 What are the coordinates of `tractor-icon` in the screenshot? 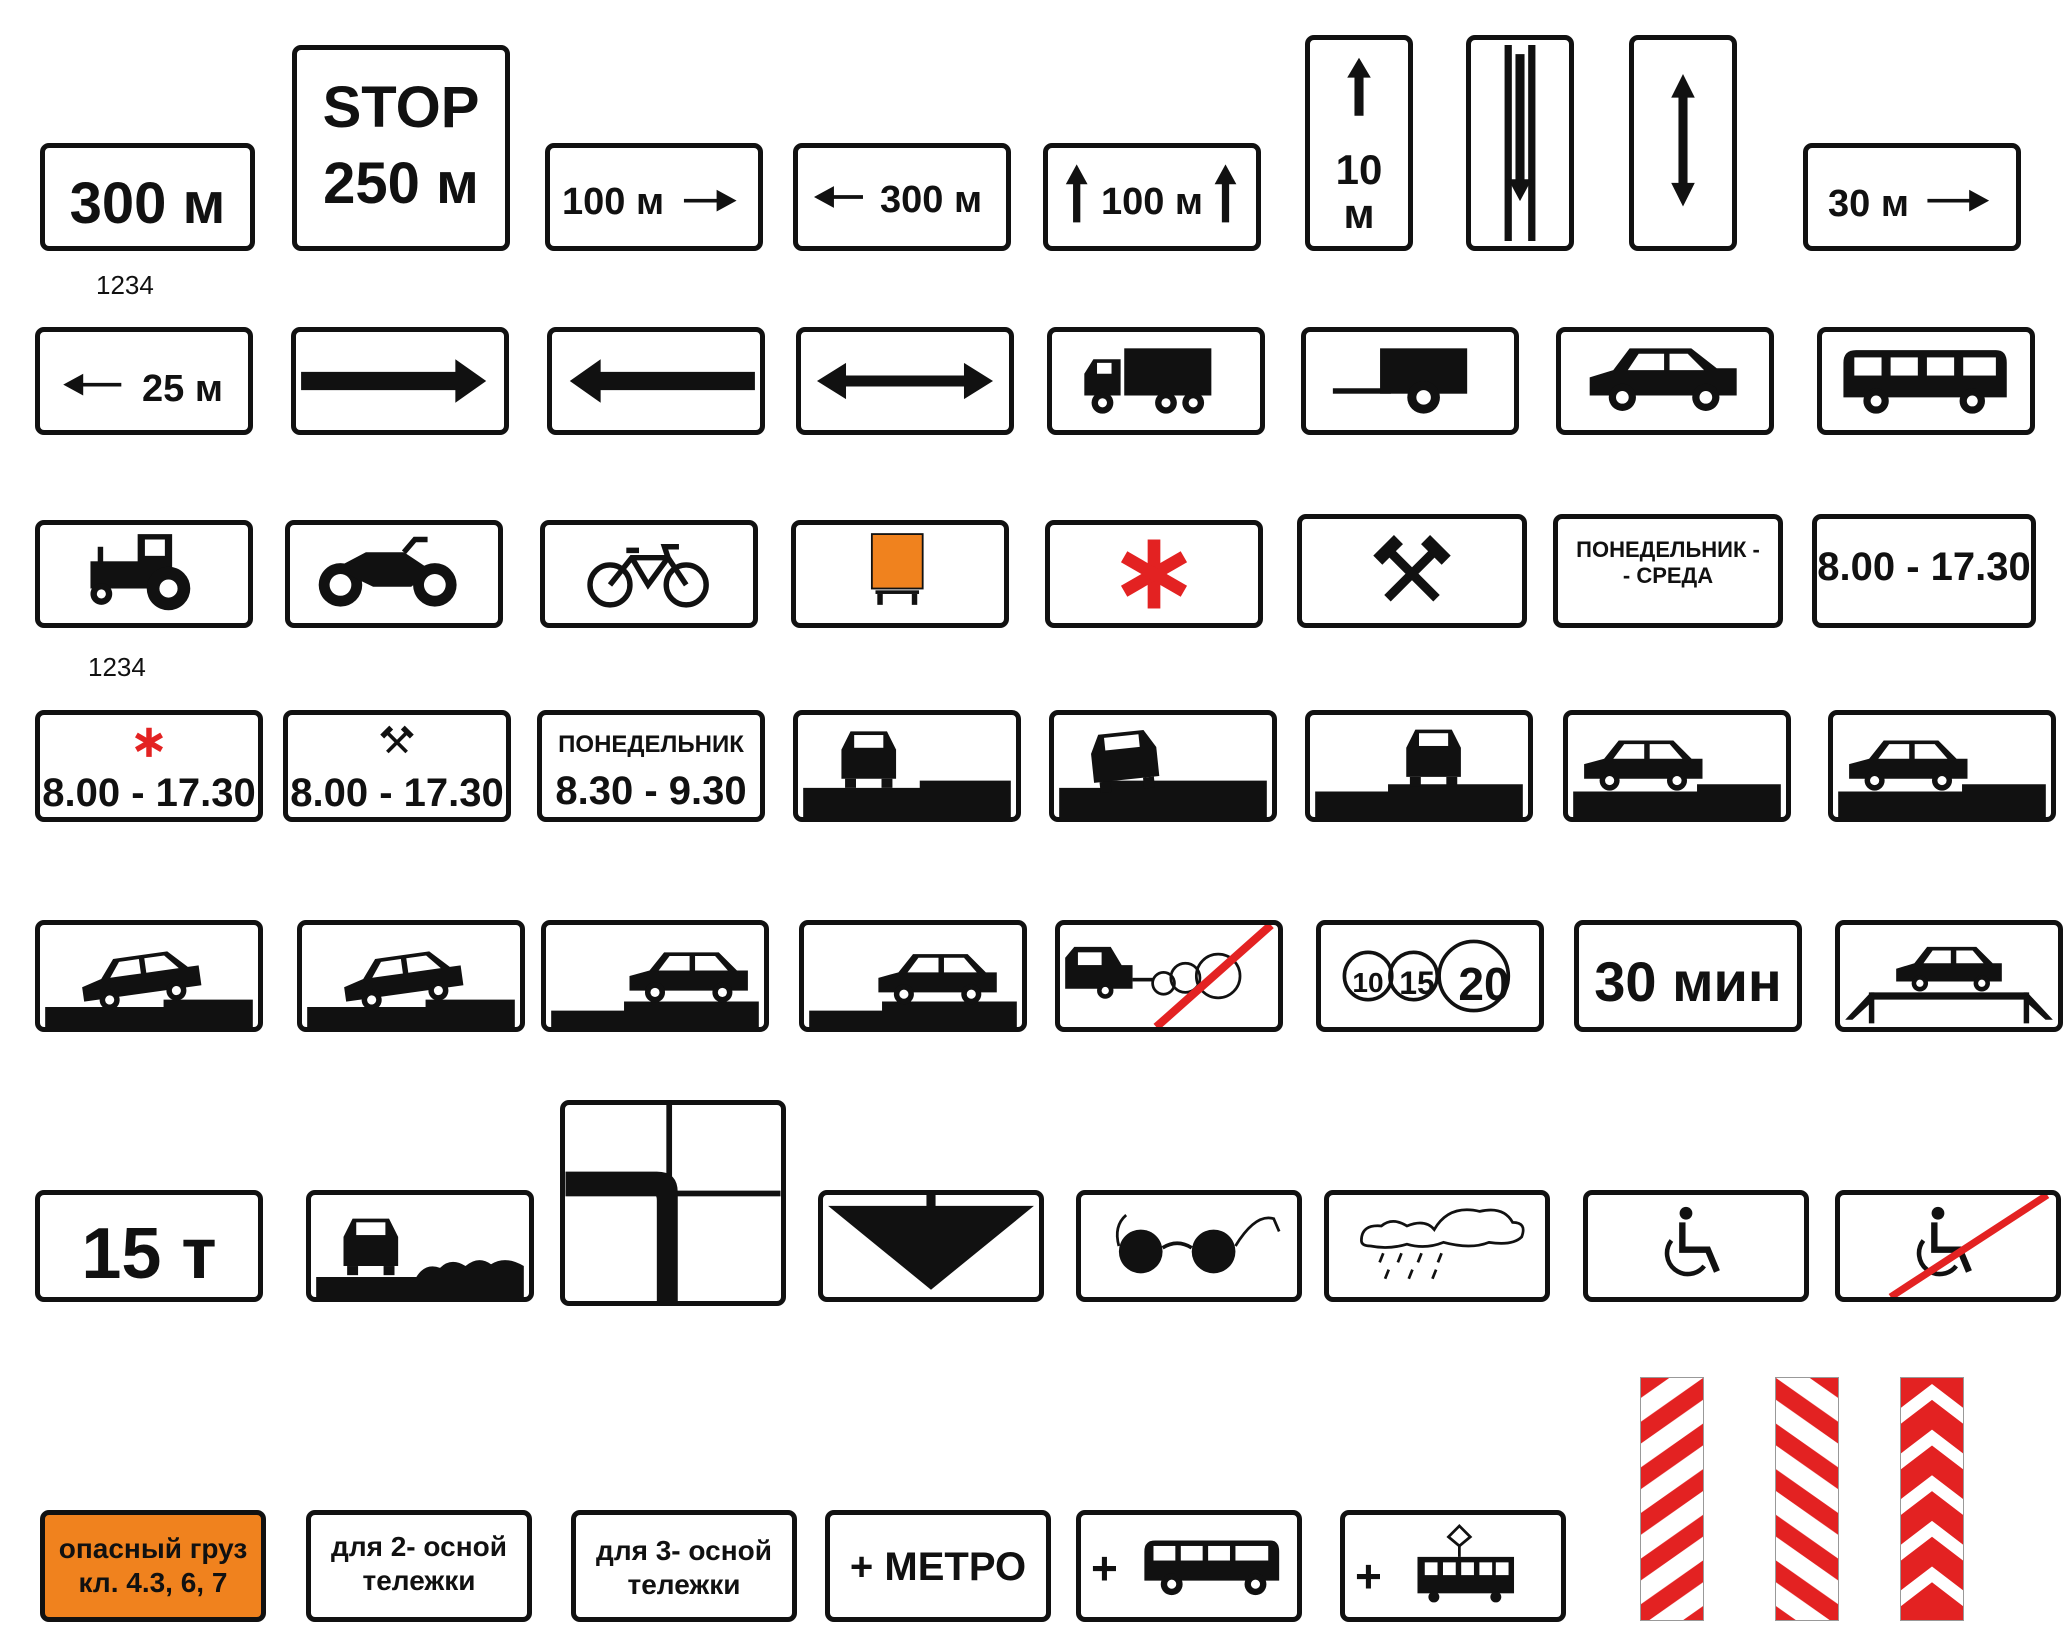 It's located at (140, 572).